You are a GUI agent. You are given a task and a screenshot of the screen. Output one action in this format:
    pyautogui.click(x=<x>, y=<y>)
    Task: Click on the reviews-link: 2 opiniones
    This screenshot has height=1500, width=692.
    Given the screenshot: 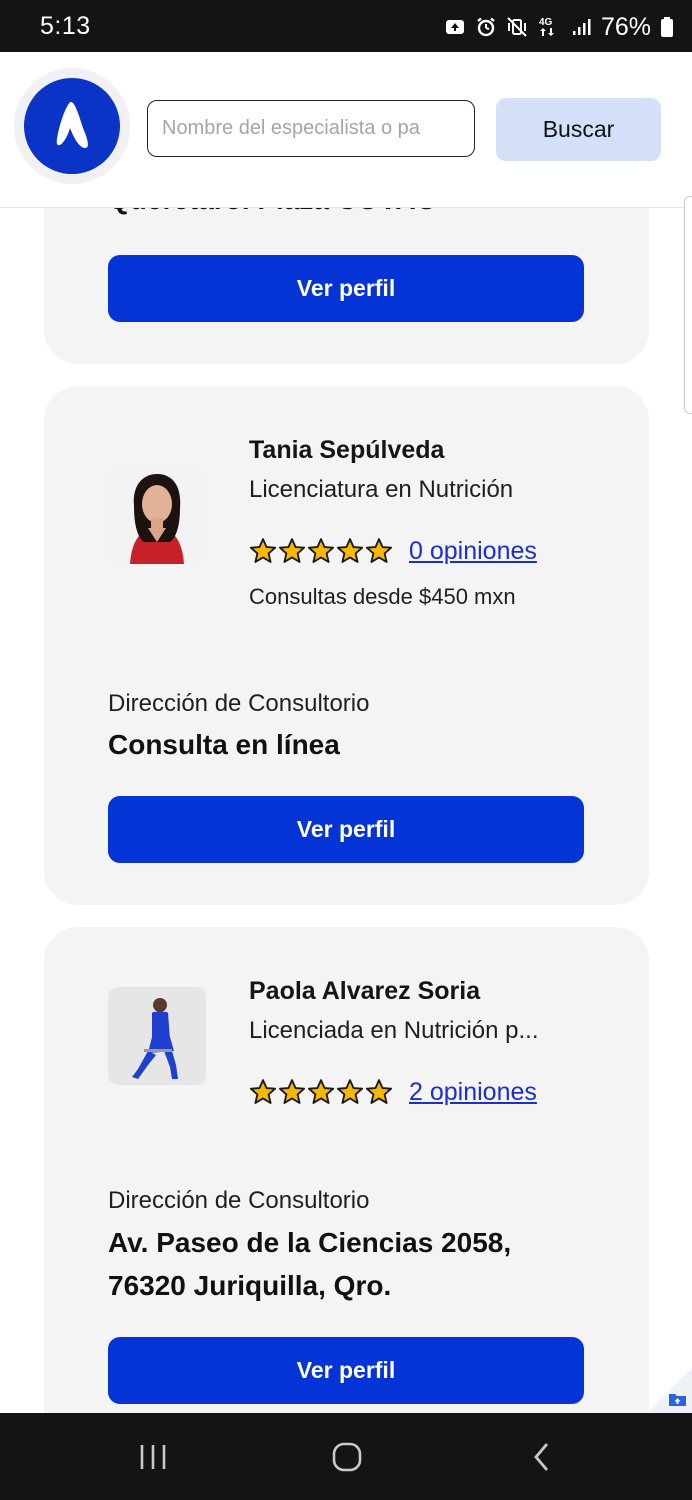 What is the action you would take?
    pyautogui.click(x=473, y=1092)
    